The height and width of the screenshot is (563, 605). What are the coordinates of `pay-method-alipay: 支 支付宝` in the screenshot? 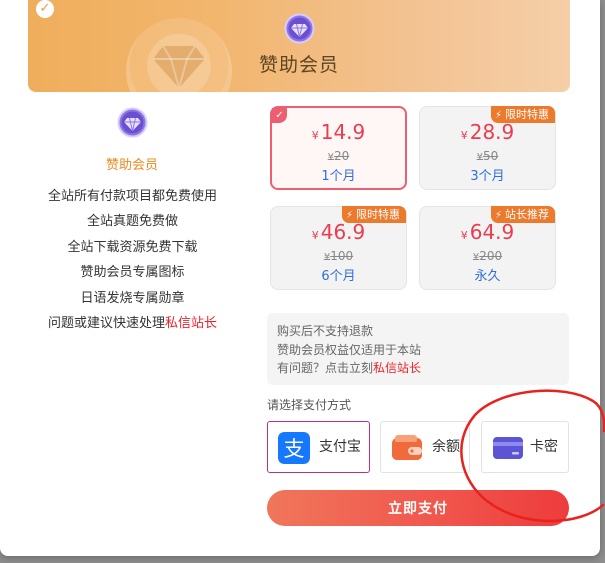 It's located at (318, 447).